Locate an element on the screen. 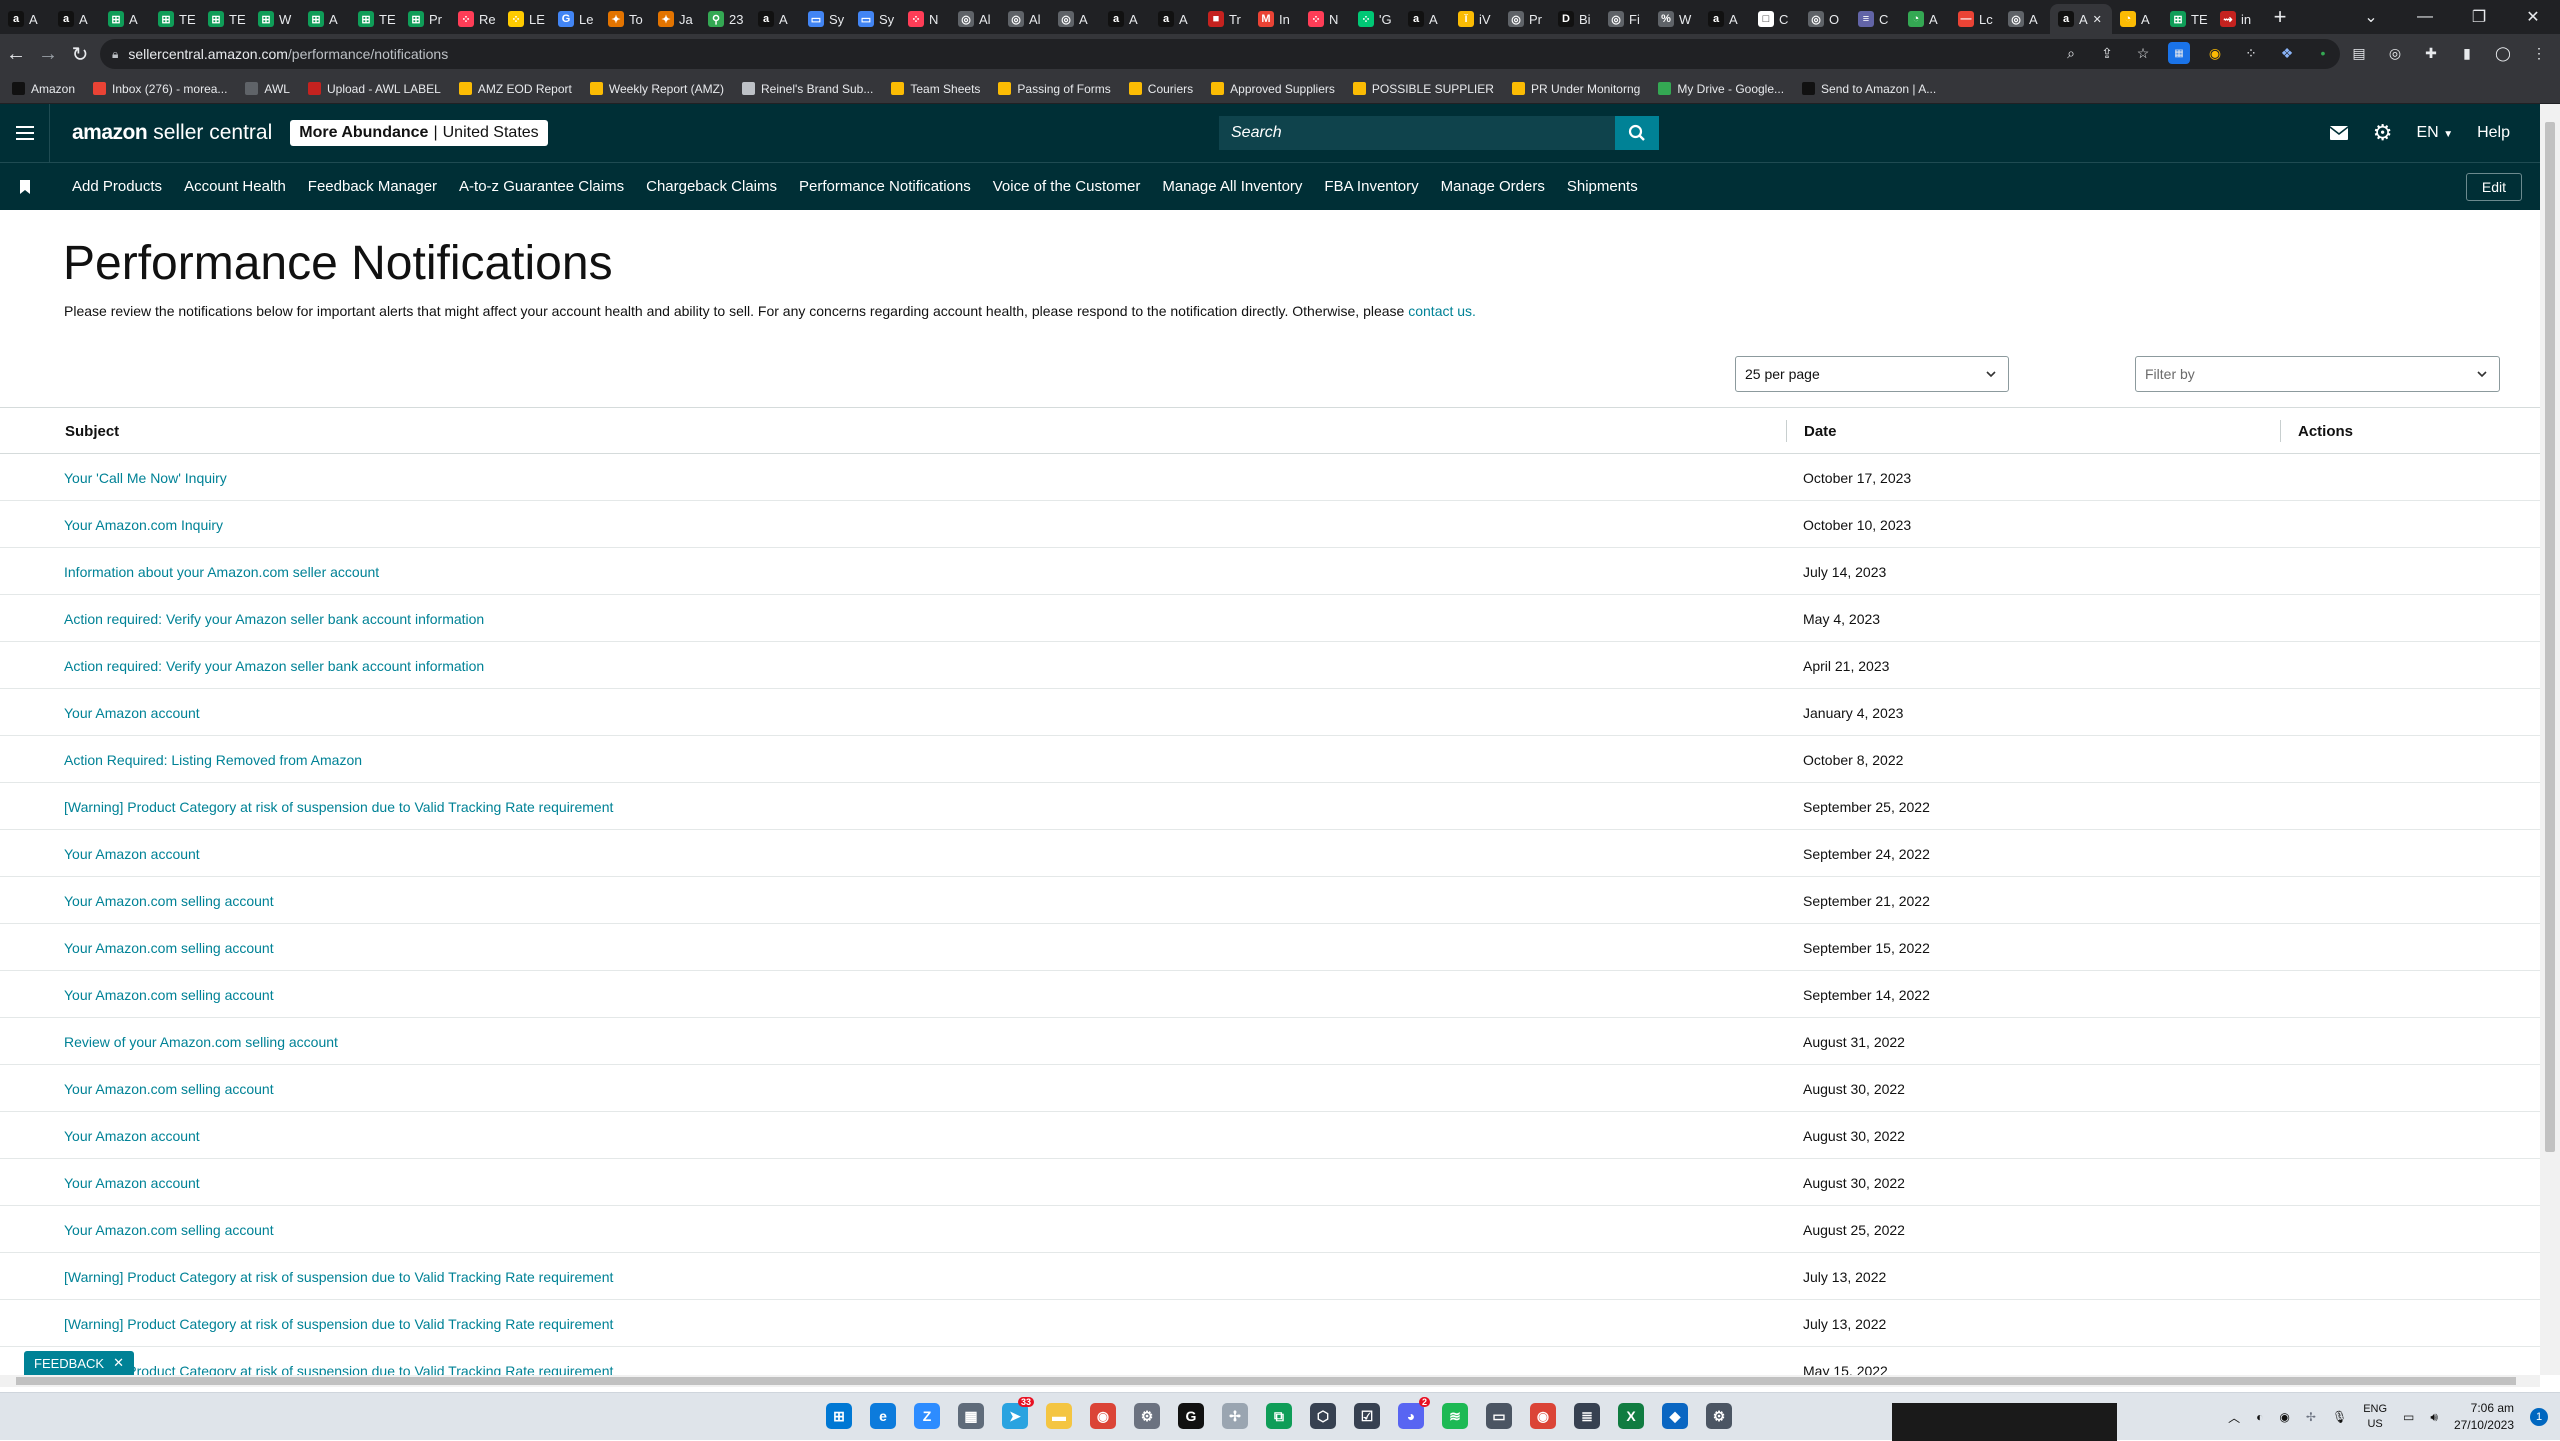 This screenshot has width=2560, height=1441. profile-avatar: ◯ is located at coordinates (2503, 53).